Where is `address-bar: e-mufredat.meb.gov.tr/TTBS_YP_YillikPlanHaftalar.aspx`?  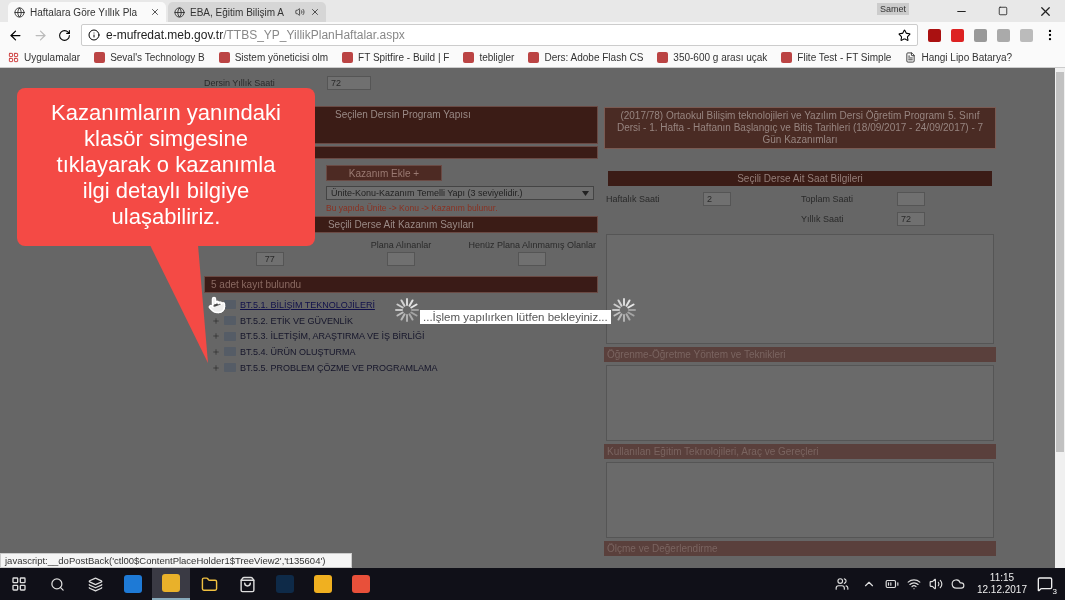 address-bar: e-mufredat.meb.gov.tr/TTBS_YP_YillikPlanHaftalar.aspx is located at coordinates (499, 35).